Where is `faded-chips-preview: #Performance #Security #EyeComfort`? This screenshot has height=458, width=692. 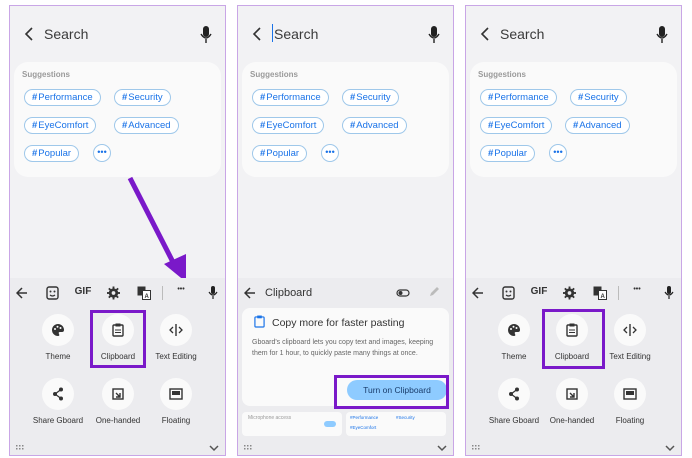
faded-chips-preview: #Performance #Security #EyeComfort is located at coordinates (396, 424).